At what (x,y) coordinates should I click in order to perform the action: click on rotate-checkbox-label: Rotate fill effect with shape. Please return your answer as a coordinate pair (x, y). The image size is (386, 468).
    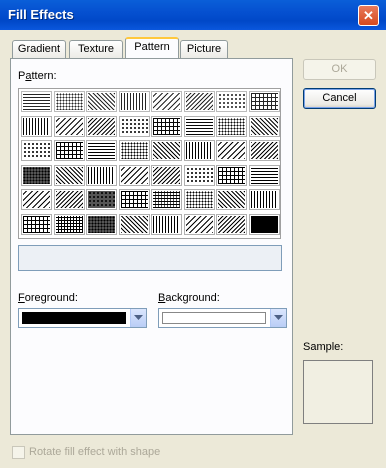
    Looking at the image, I should click on (95, 452).